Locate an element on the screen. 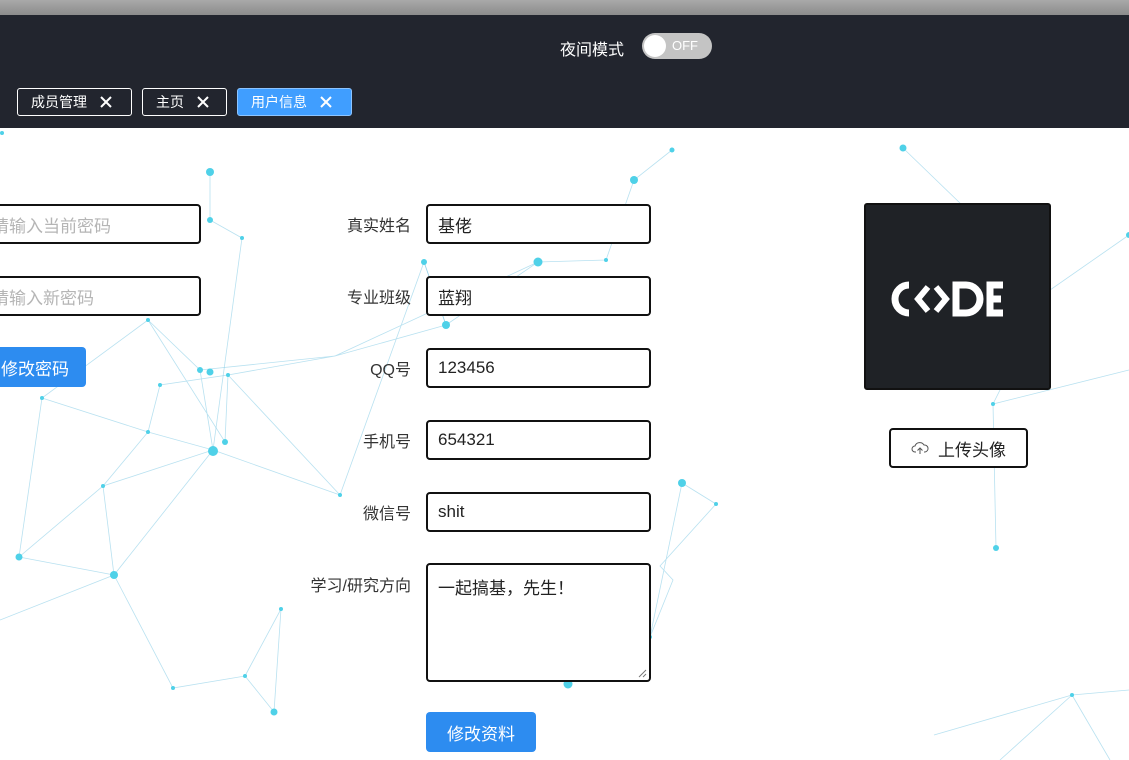  new-password-input: 请输入新密码 is located at coordinates (100, 296).